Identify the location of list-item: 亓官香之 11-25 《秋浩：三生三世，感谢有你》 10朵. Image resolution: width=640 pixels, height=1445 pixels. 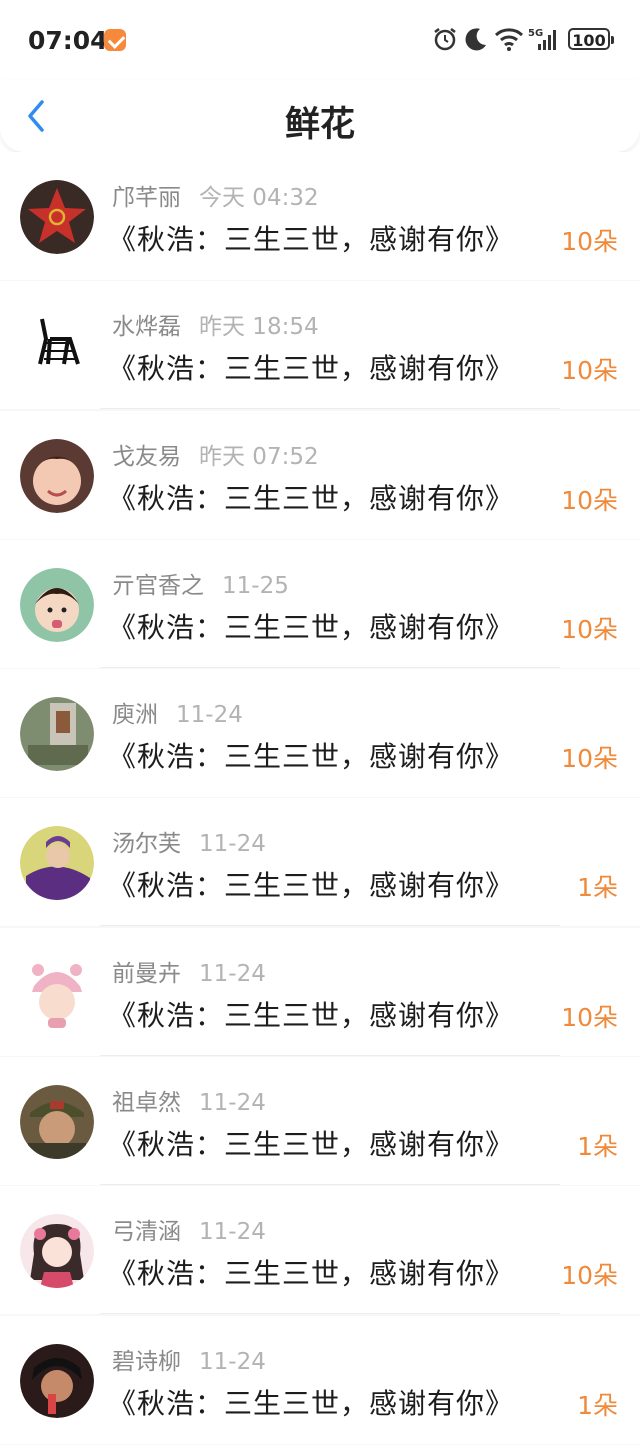
(320, 603).